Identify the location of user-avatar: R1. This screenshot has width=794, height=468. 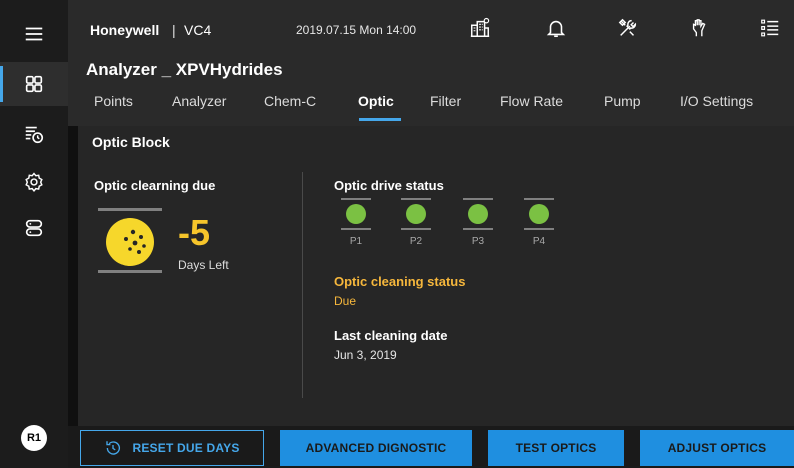
(34, 438).